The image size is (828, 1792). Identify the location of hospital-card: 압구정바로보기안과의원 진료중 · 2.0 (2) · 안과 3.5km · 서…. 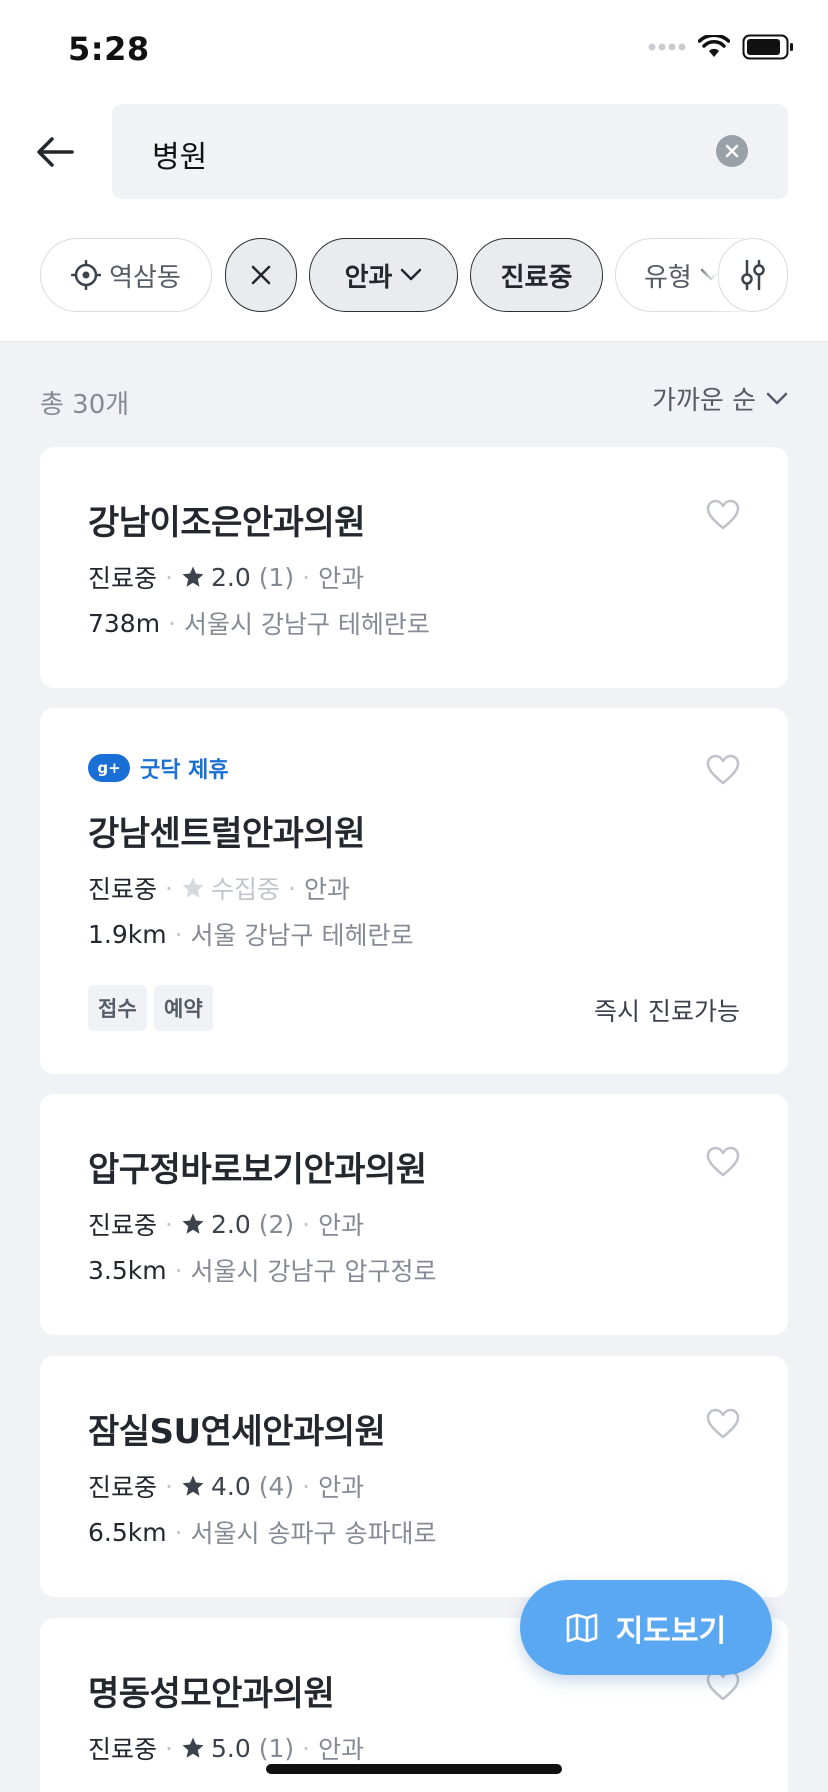
(414, 1214).